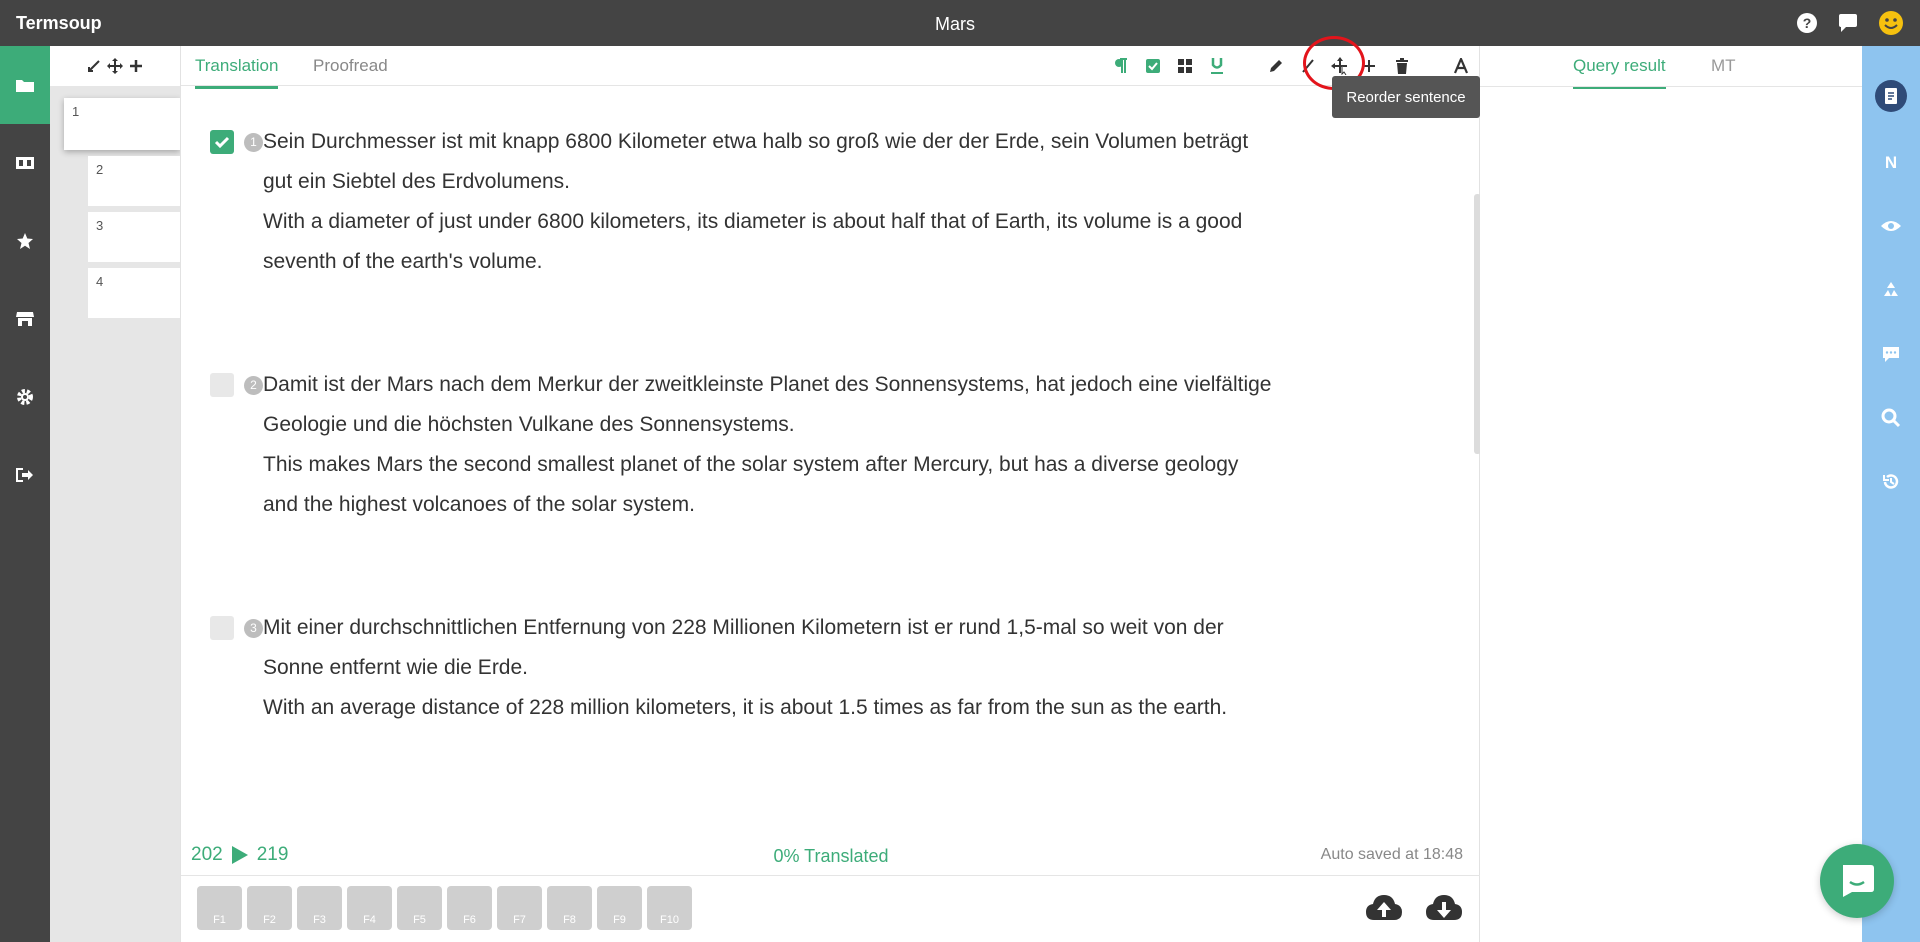 The image size is (1920, 942). I want to click on store-icon, so click(25, 319).